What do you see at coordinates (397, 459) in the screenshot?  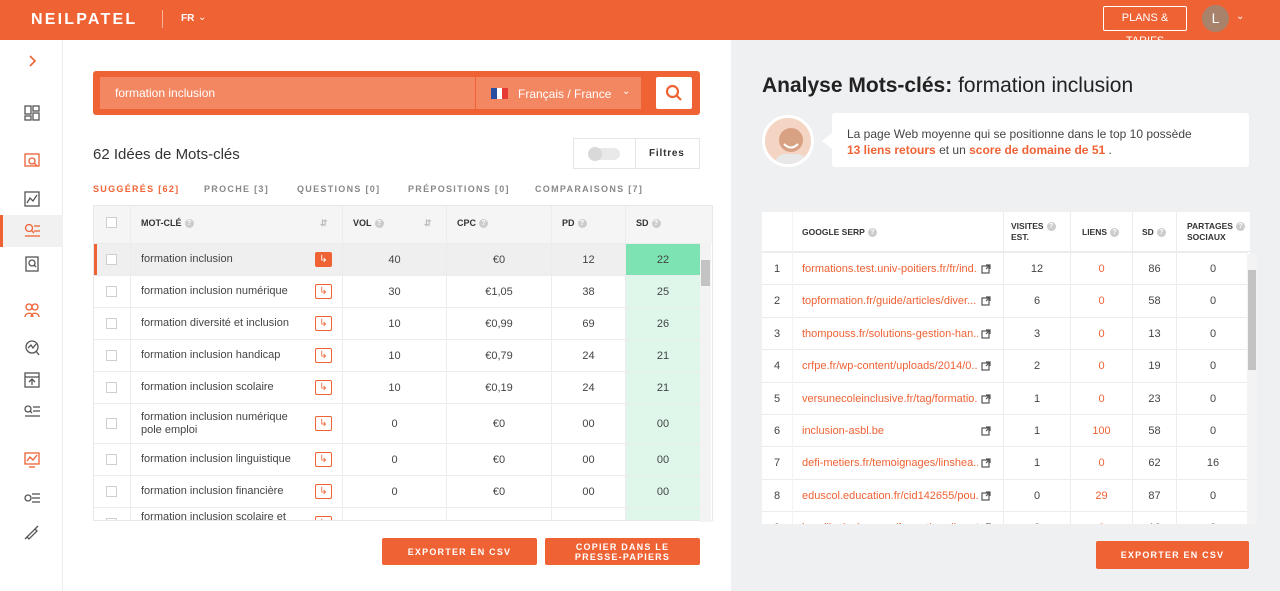 I see `table-row: formation inclusion linguistique ↳ 0 €0 00 00` at bounding box center [397, 459].